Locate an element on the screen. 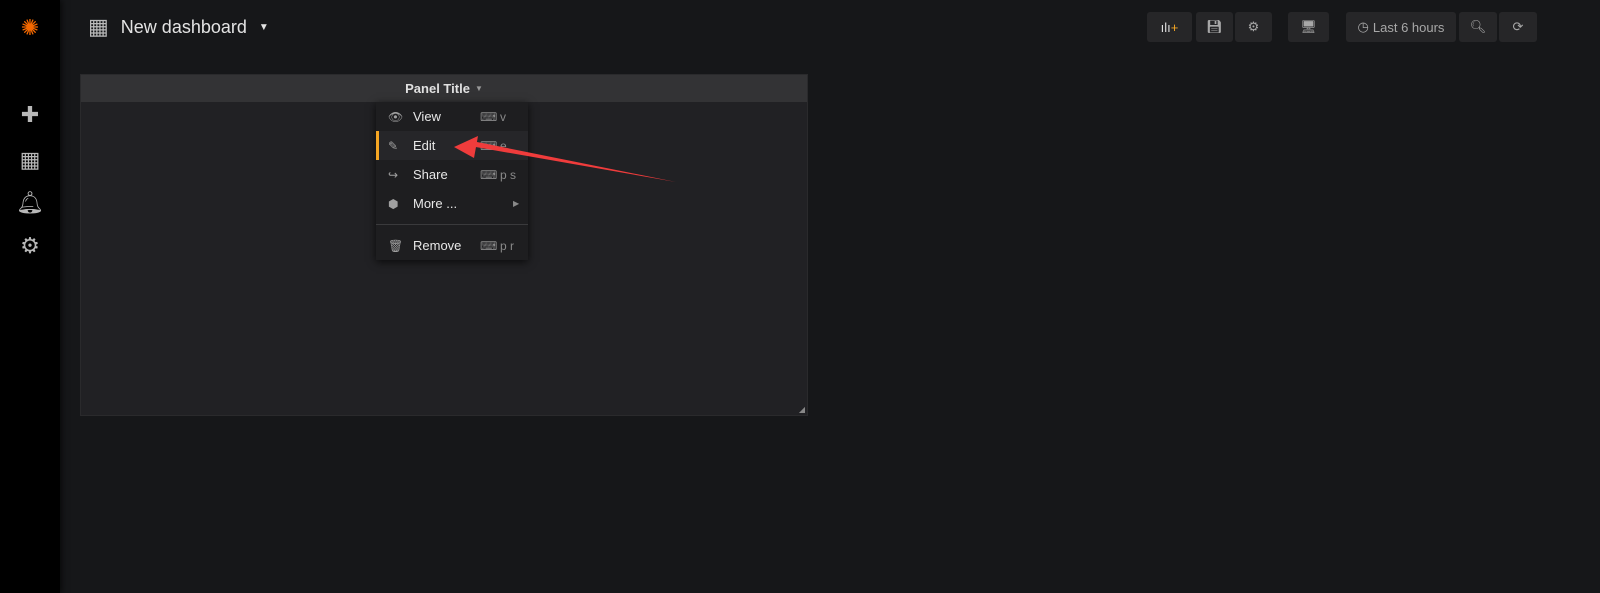 The width and height of the screenshot is (1600, 593). annotation-arrow is located at coordinates (565, 159).